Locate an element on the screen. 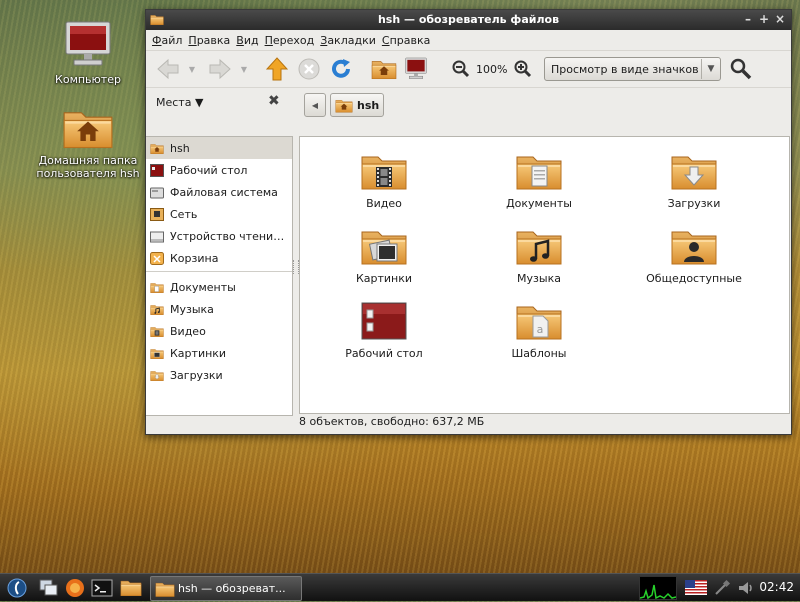 The height and width of the screenshot is (602, 800). desktop-folder-icon is located at coordinates (384, 321).